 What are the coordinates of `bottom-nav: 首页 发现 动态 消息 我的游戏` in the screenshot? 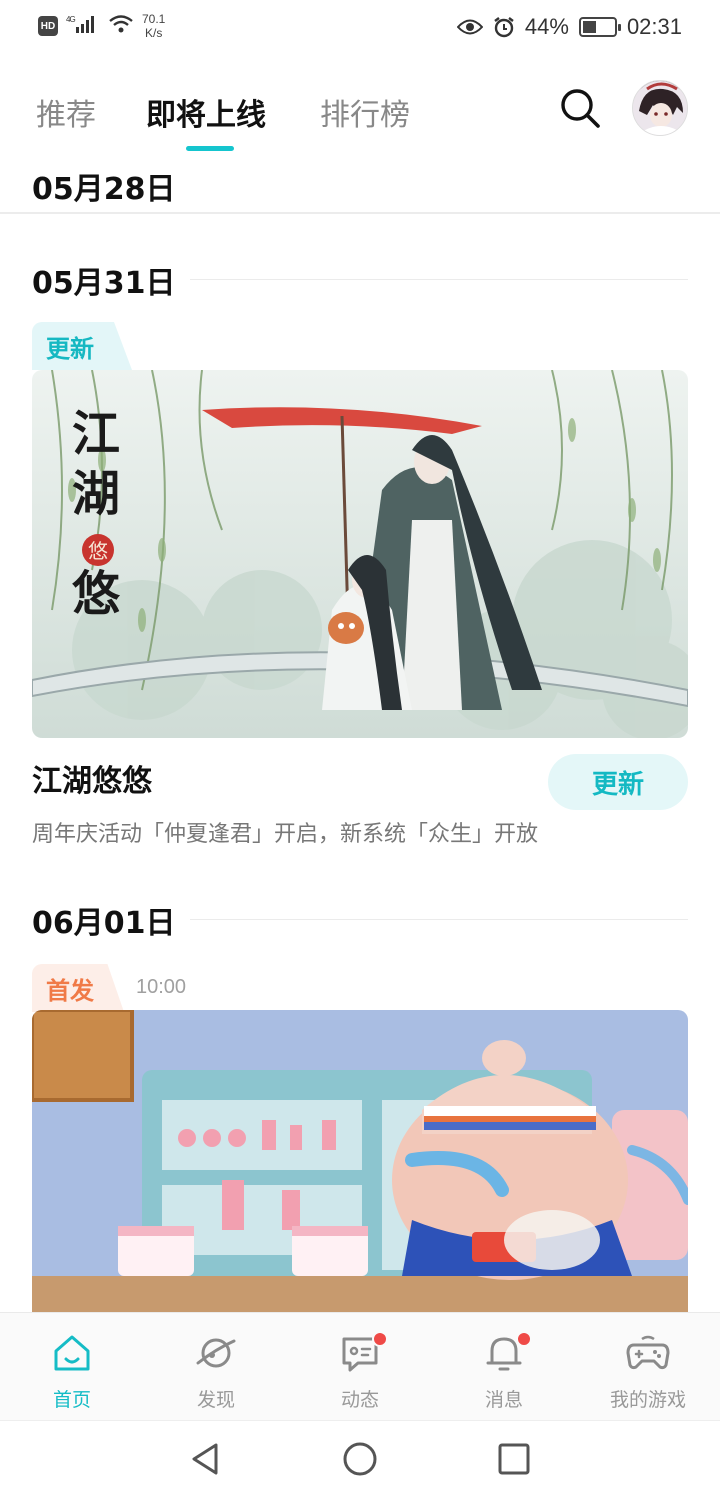 It's located at (360, 1366).